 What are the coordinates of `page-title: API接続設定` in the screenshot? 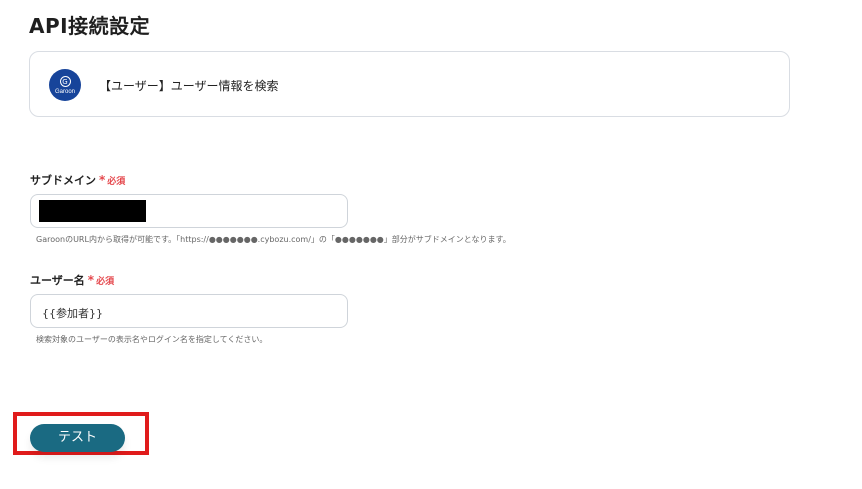 It's located at (90, 26).